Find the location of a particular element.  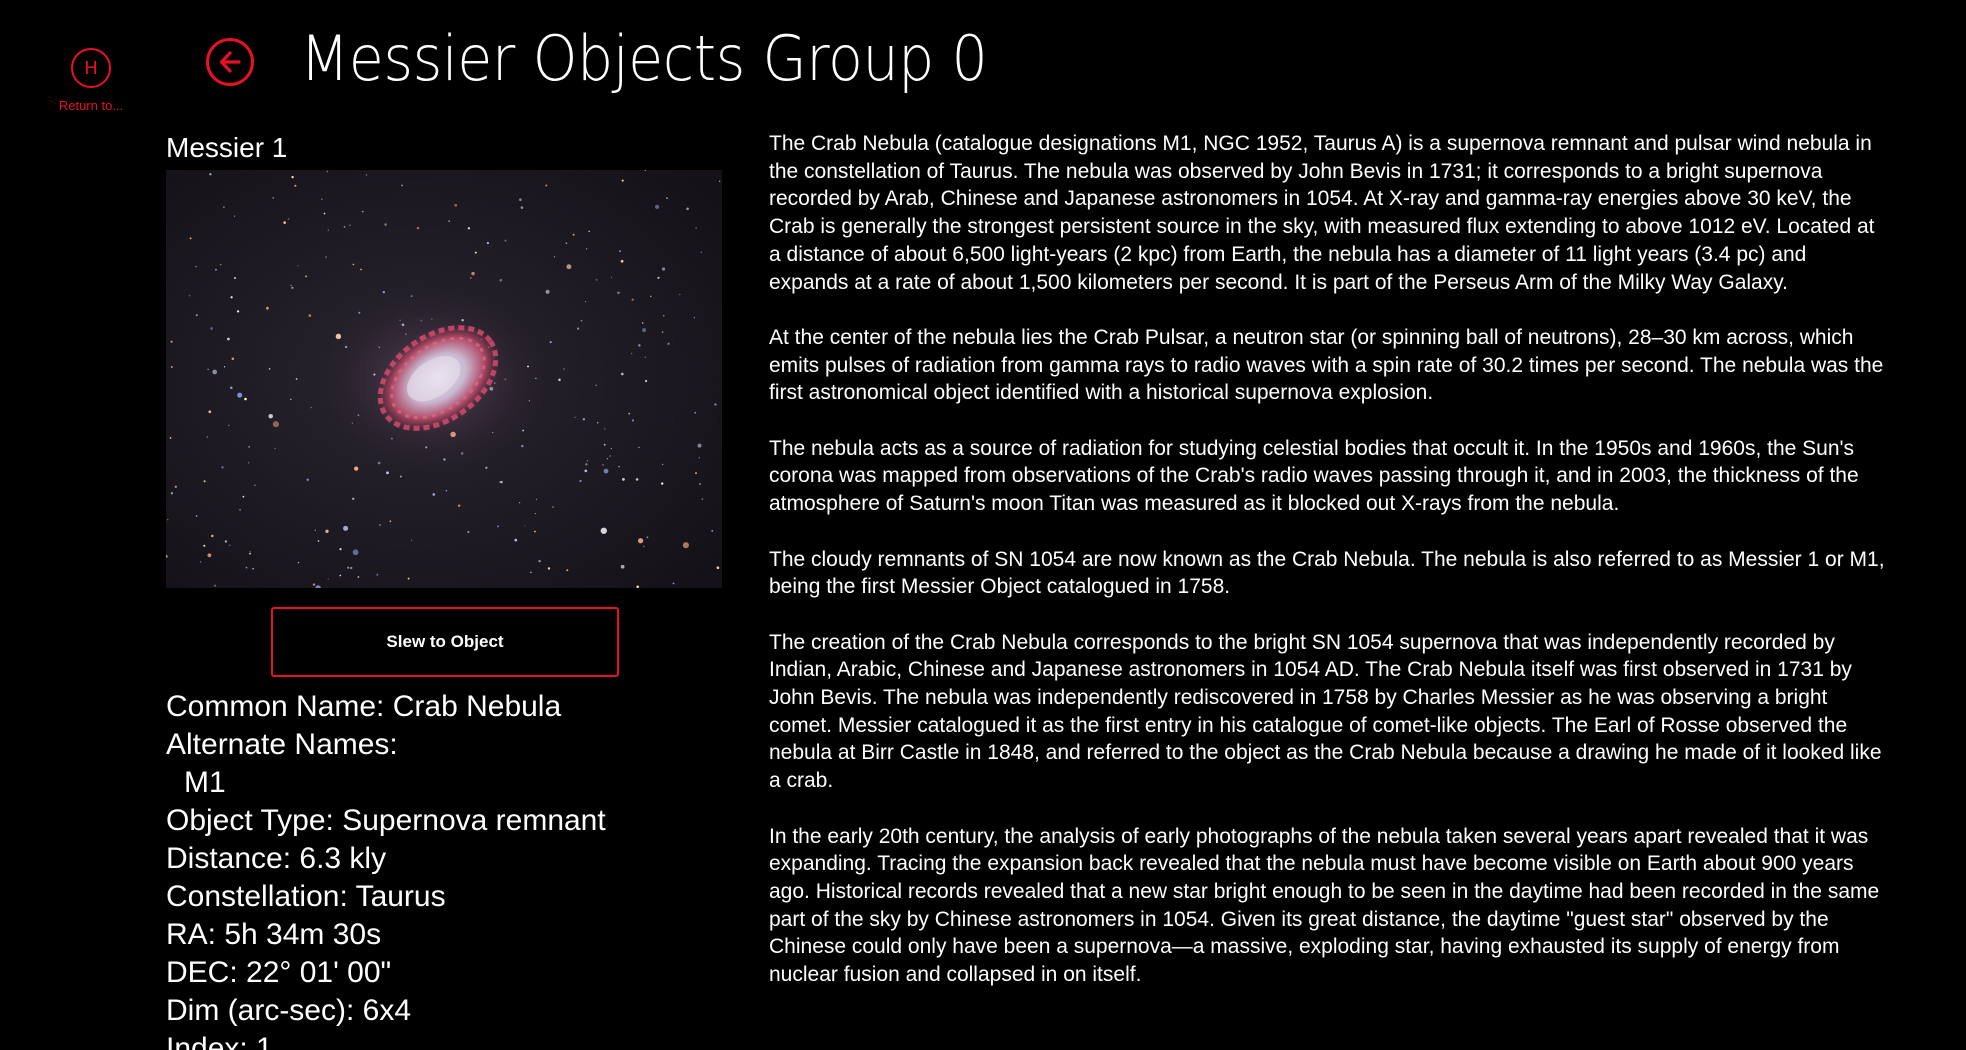

alternate-names-label: Alternate Names: is located at coordinates (282, 744).